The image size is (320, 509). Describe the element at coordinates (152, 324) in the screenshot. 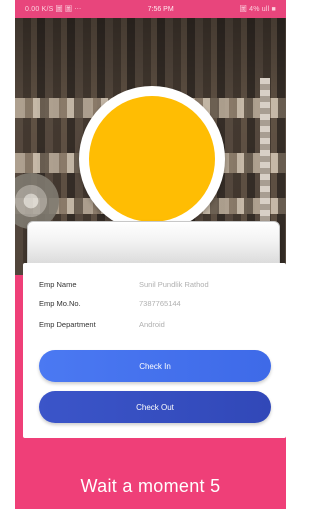

I see `emp-department-value: Android` at that location.